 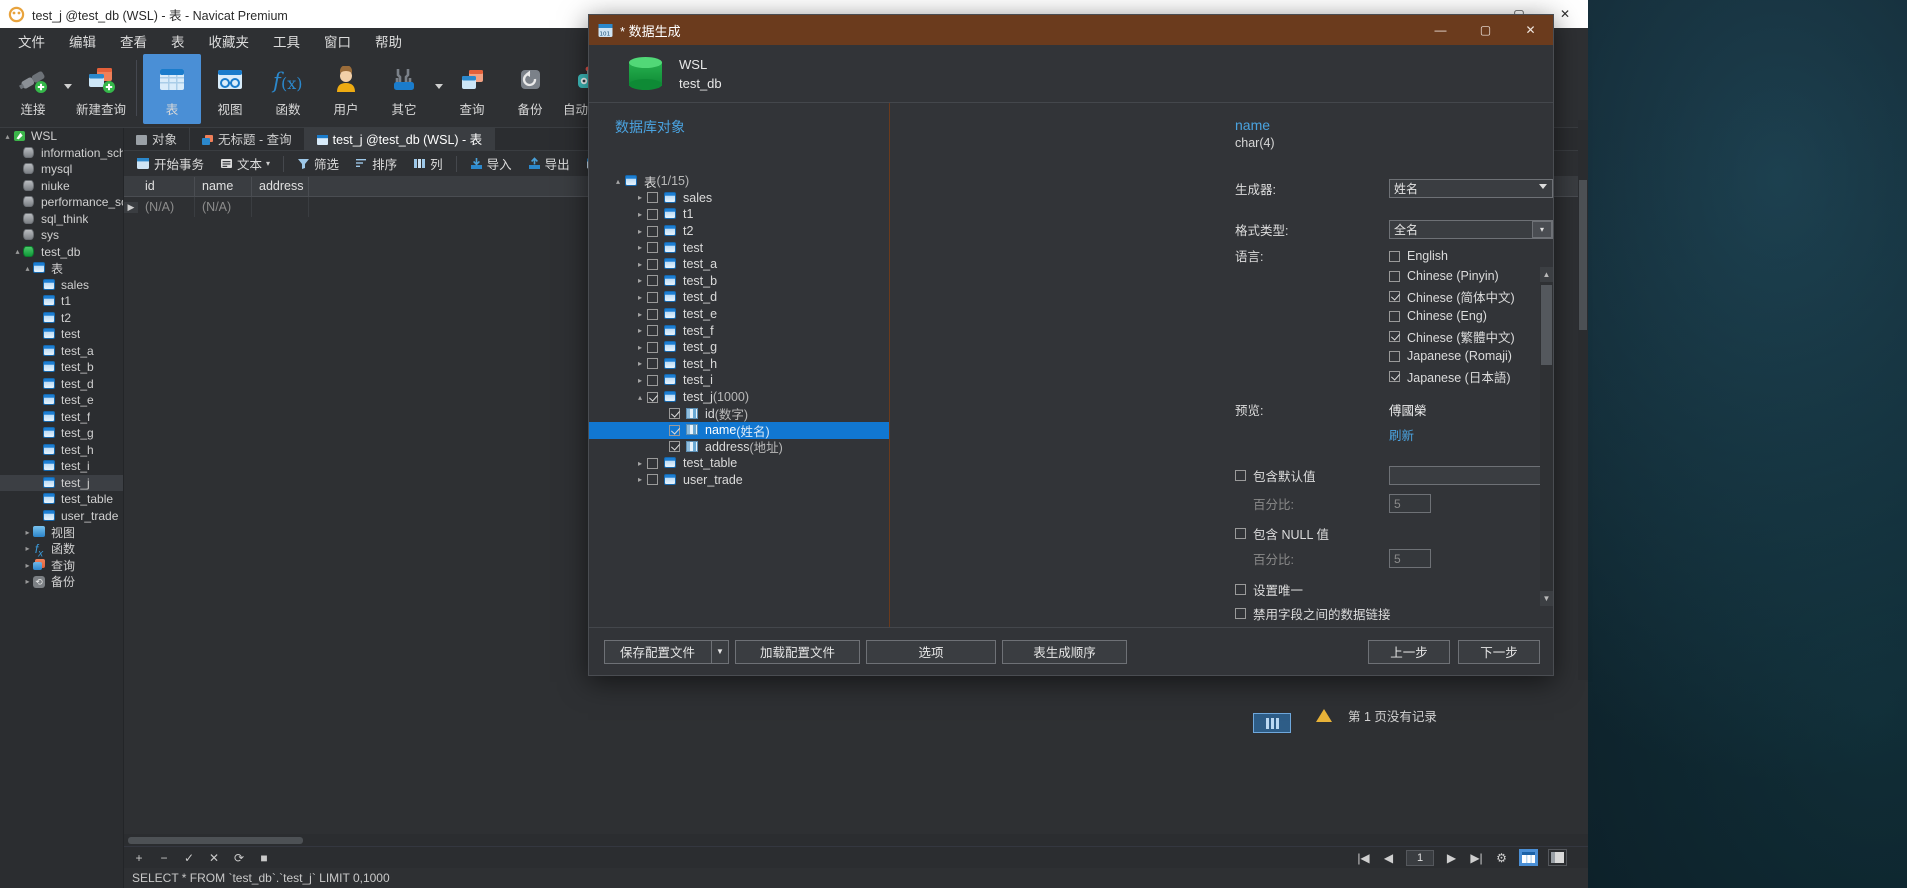 I want to click on sidebar-item-sql_think: sql_think, so click(x=61, y=219).